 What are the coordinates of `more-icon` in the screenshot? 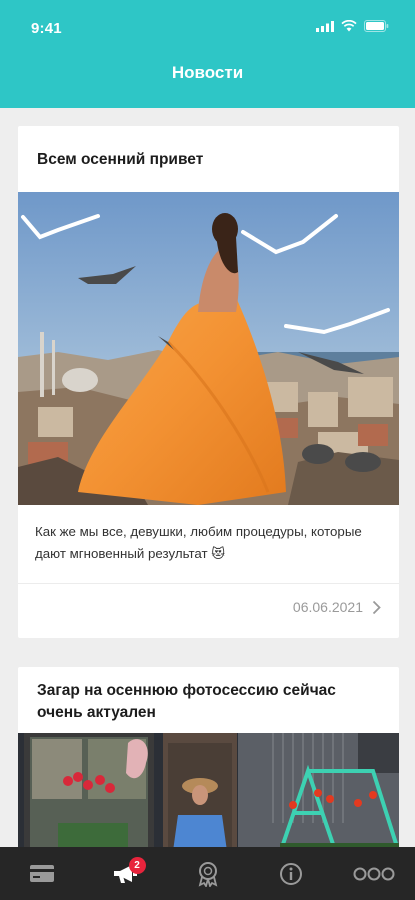 It's located at (373, 873).